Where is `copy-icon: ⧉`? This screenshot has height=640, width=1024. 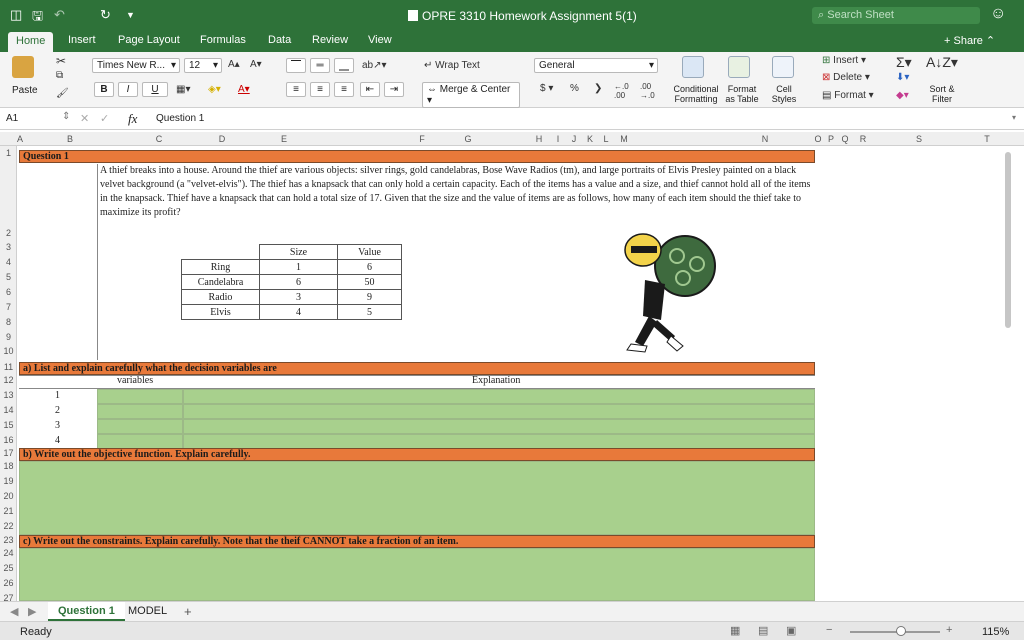 copy-icon: ⧉ is located at coordinates (59, 75).